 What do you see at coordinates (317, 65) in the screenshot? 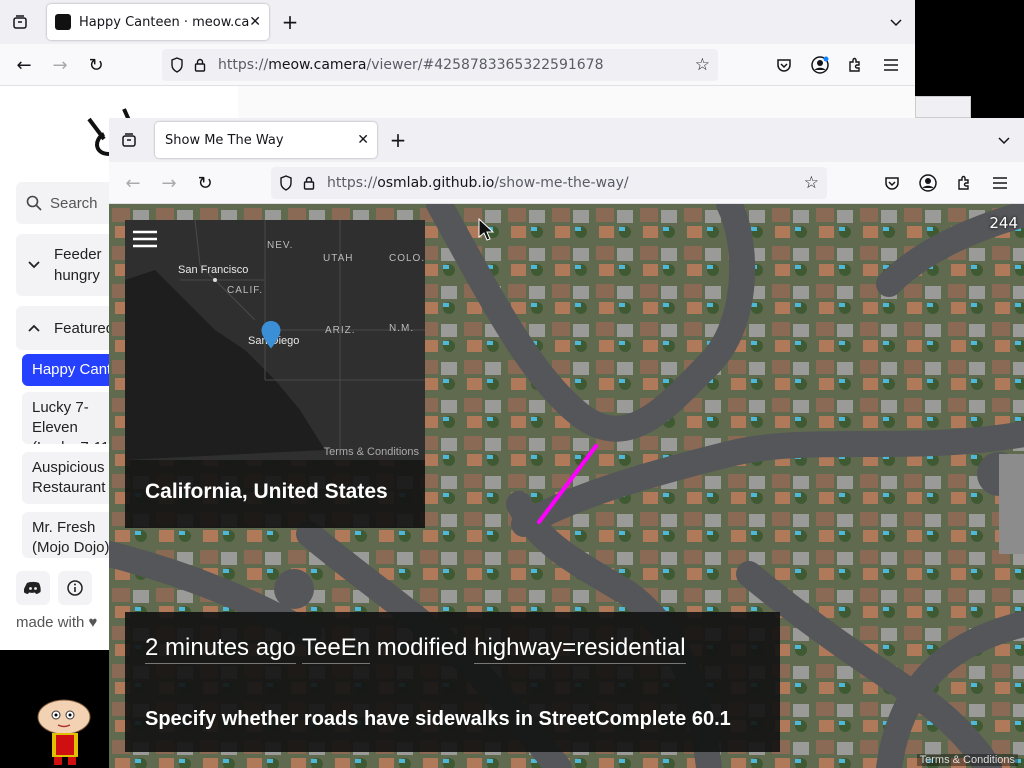
I see `url-host: meow.camera` at bounding box center [317, 65].